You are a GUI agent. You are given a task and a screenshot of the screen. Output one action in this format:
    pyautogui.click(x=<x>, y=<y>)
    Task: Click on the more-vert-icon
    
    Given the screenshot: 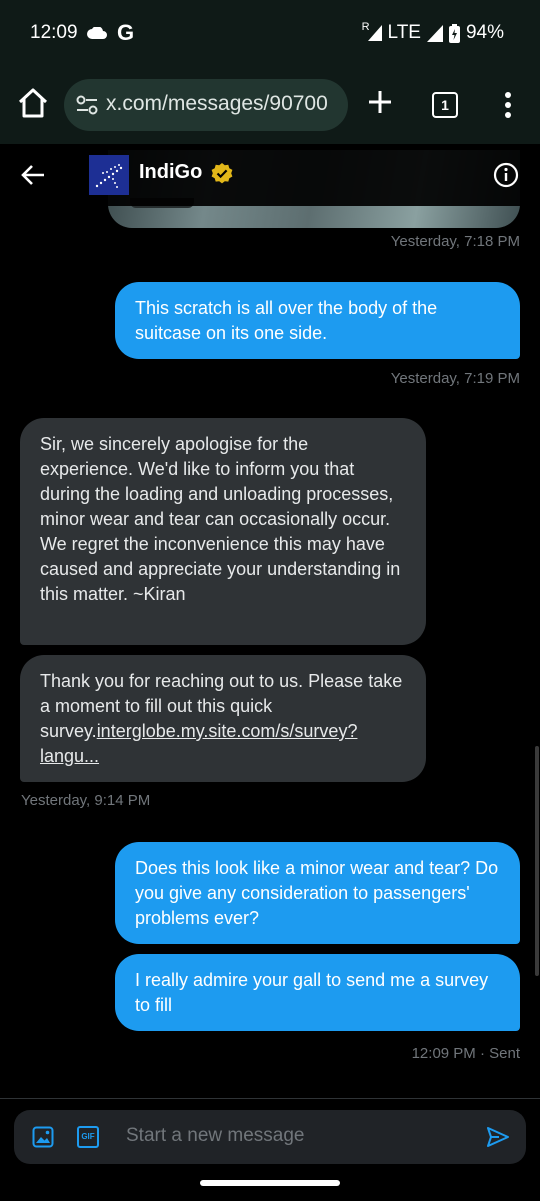 What is the action you would take?
    pyautogui.click(x=508, y=105)
    